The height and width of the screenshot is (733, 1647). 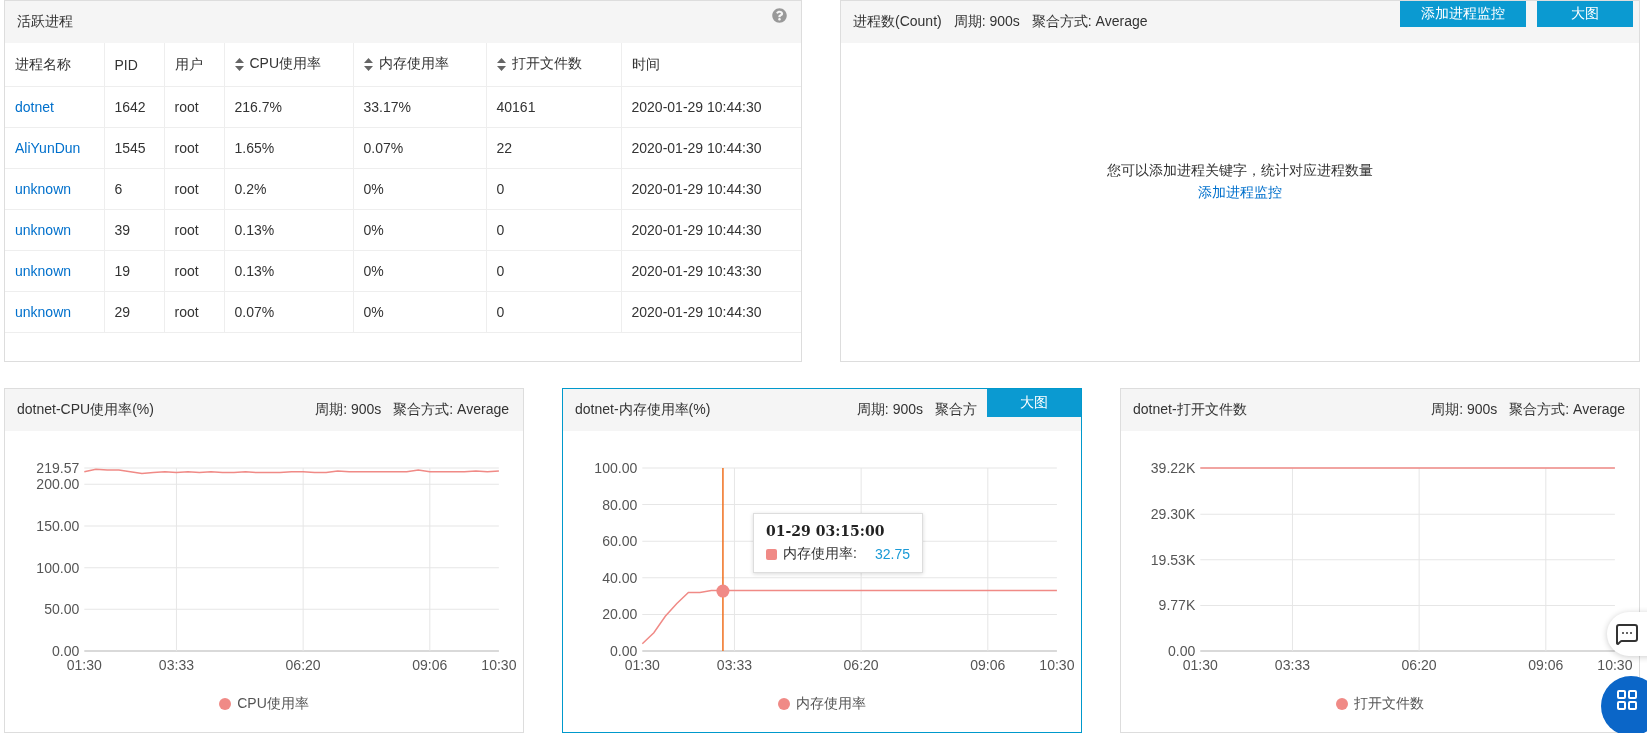 What do you see at coordinates (413, 64) in the screenshot?
I see `column-label: 内存使用率` at bounding box center [413, 64].